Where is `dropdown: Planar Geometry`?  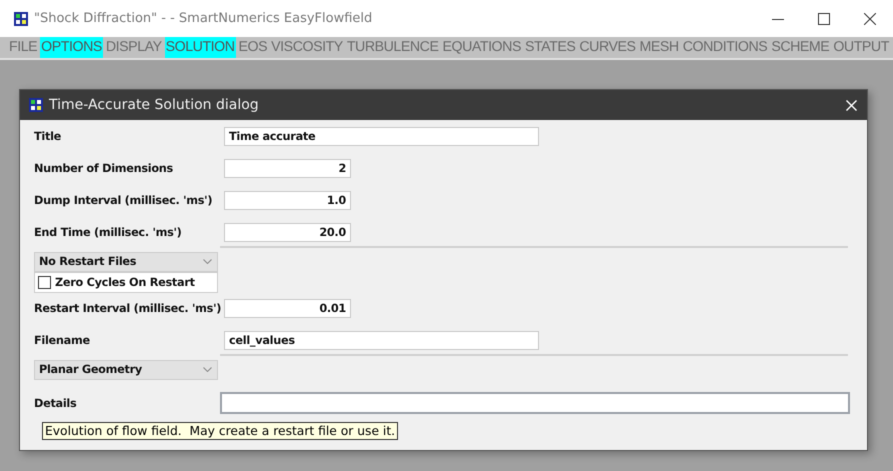
dropdown: Planar Geometry is located at coordinates (126, 370).